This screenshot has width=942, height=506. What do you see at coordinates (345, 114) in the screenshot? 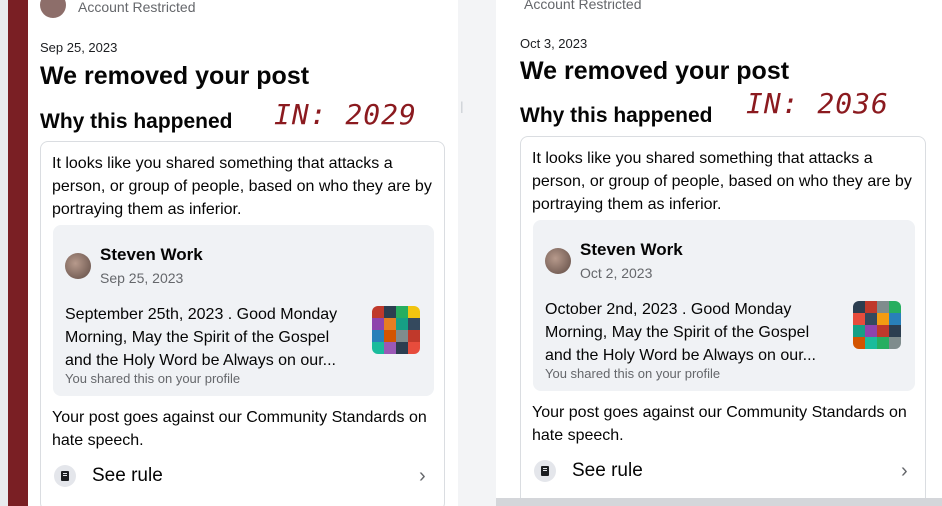
I see `handwritten-annotation: IN: 2029` at bounding box center [345, 114].